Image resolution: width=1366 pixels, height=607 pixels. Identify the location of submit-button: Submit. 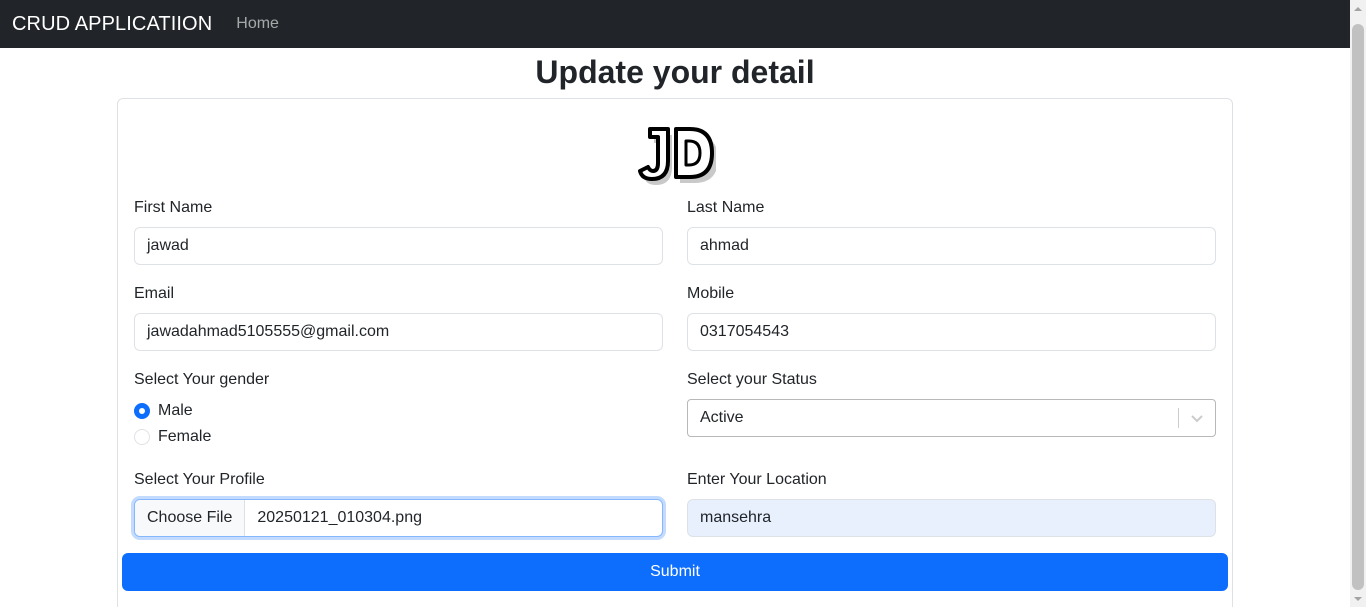
(675, 572).